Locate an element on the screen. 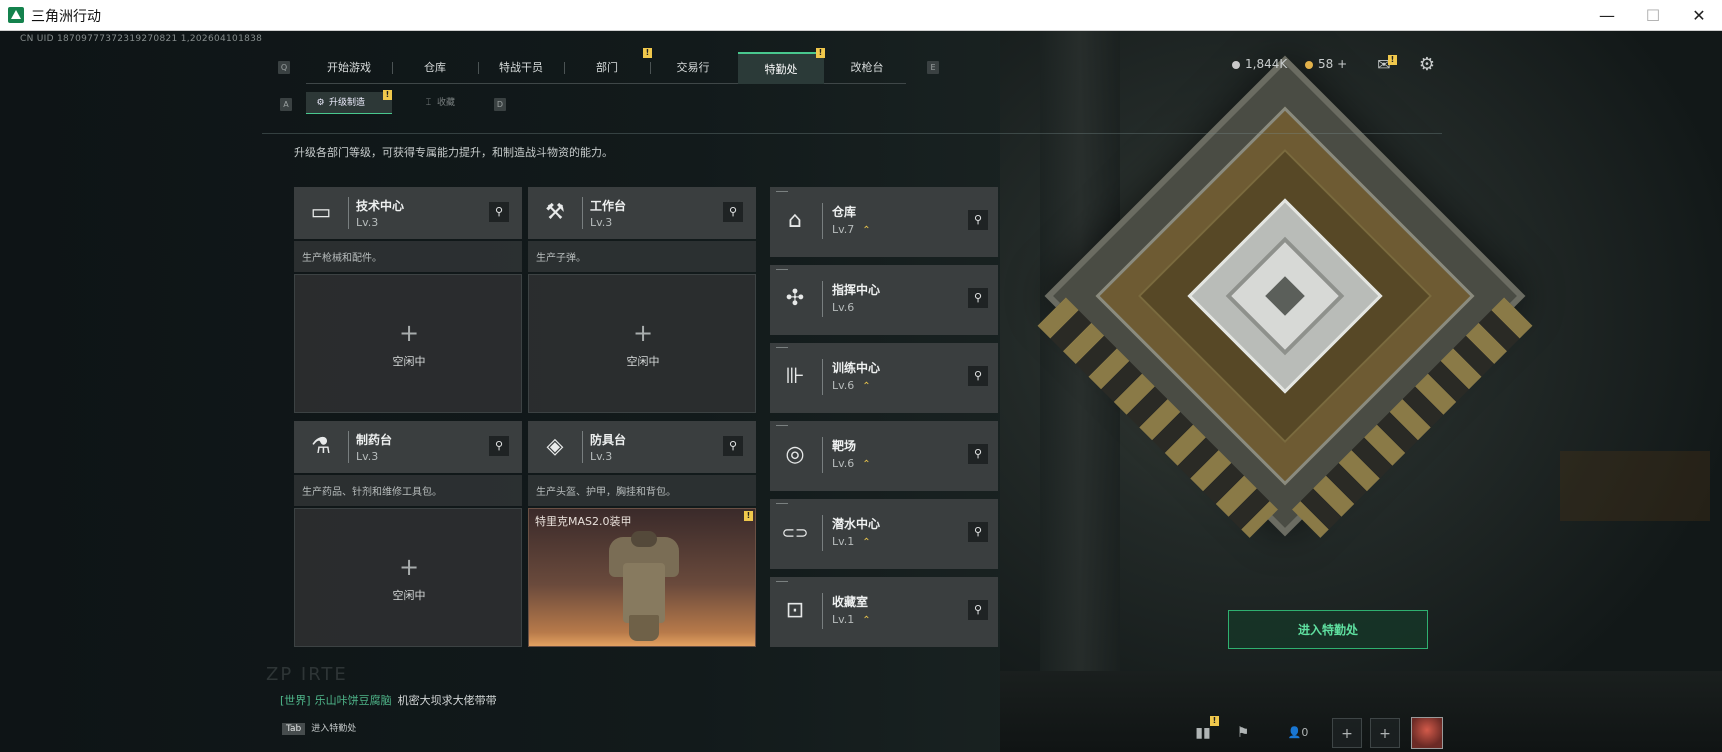 The image size is (1722, 752). subtab-collection-label: 收藏 is located at coordinates (446, 103).